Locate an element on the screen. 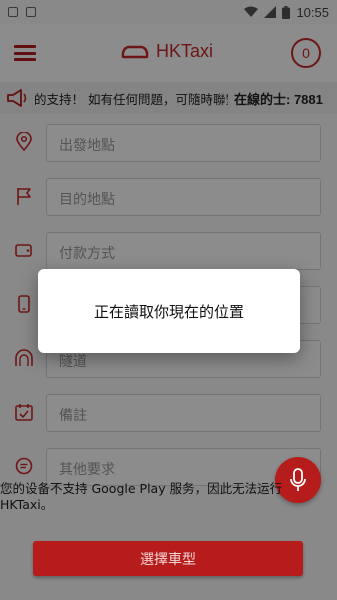  select-car-type-button: 選擇車型 is located at coordinates (168, 558).